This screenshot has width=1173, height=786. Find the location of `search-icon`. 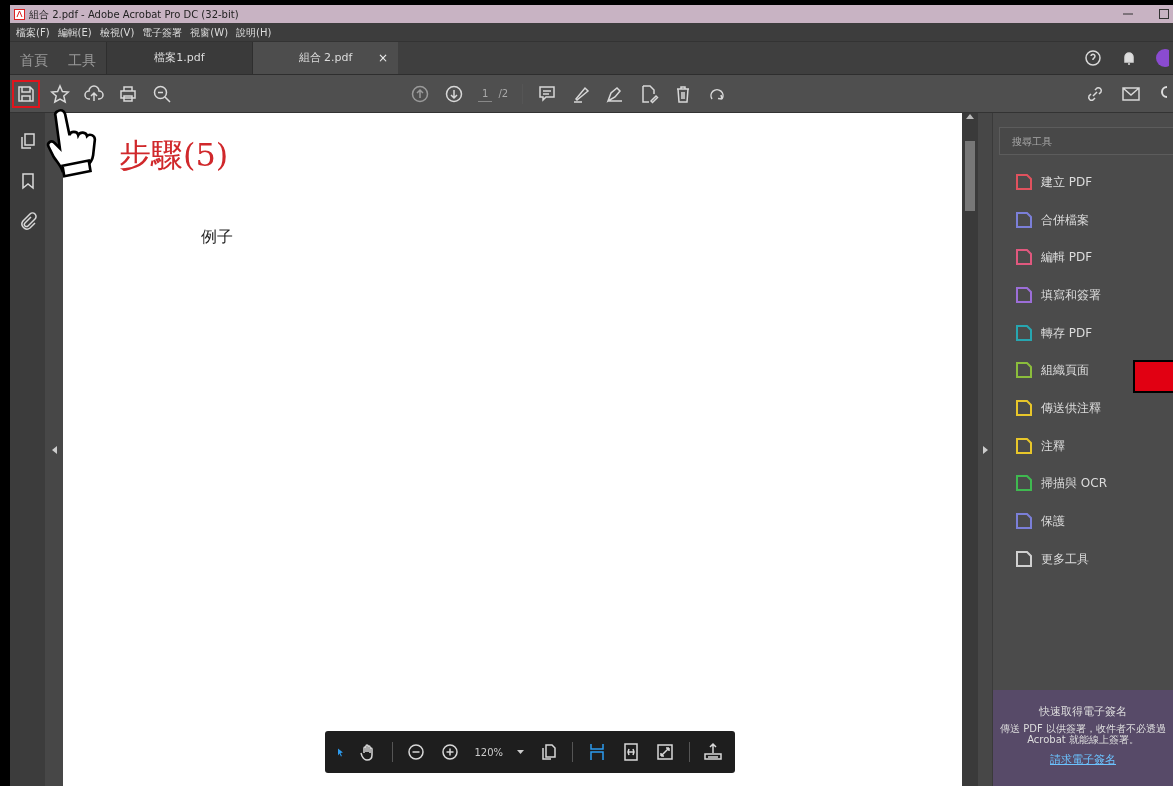

search-icon is located at coordinates (162, 93).